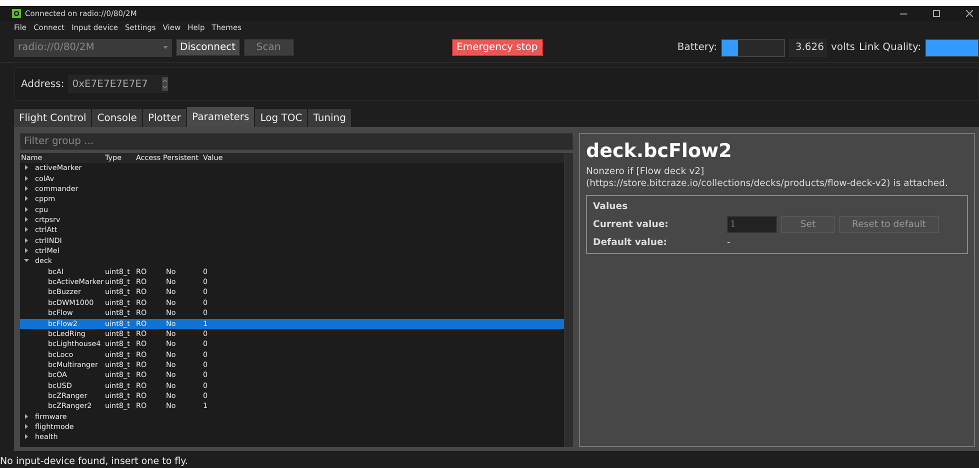  I want to click on voltage-reading: 3.626, so click(808, 47).